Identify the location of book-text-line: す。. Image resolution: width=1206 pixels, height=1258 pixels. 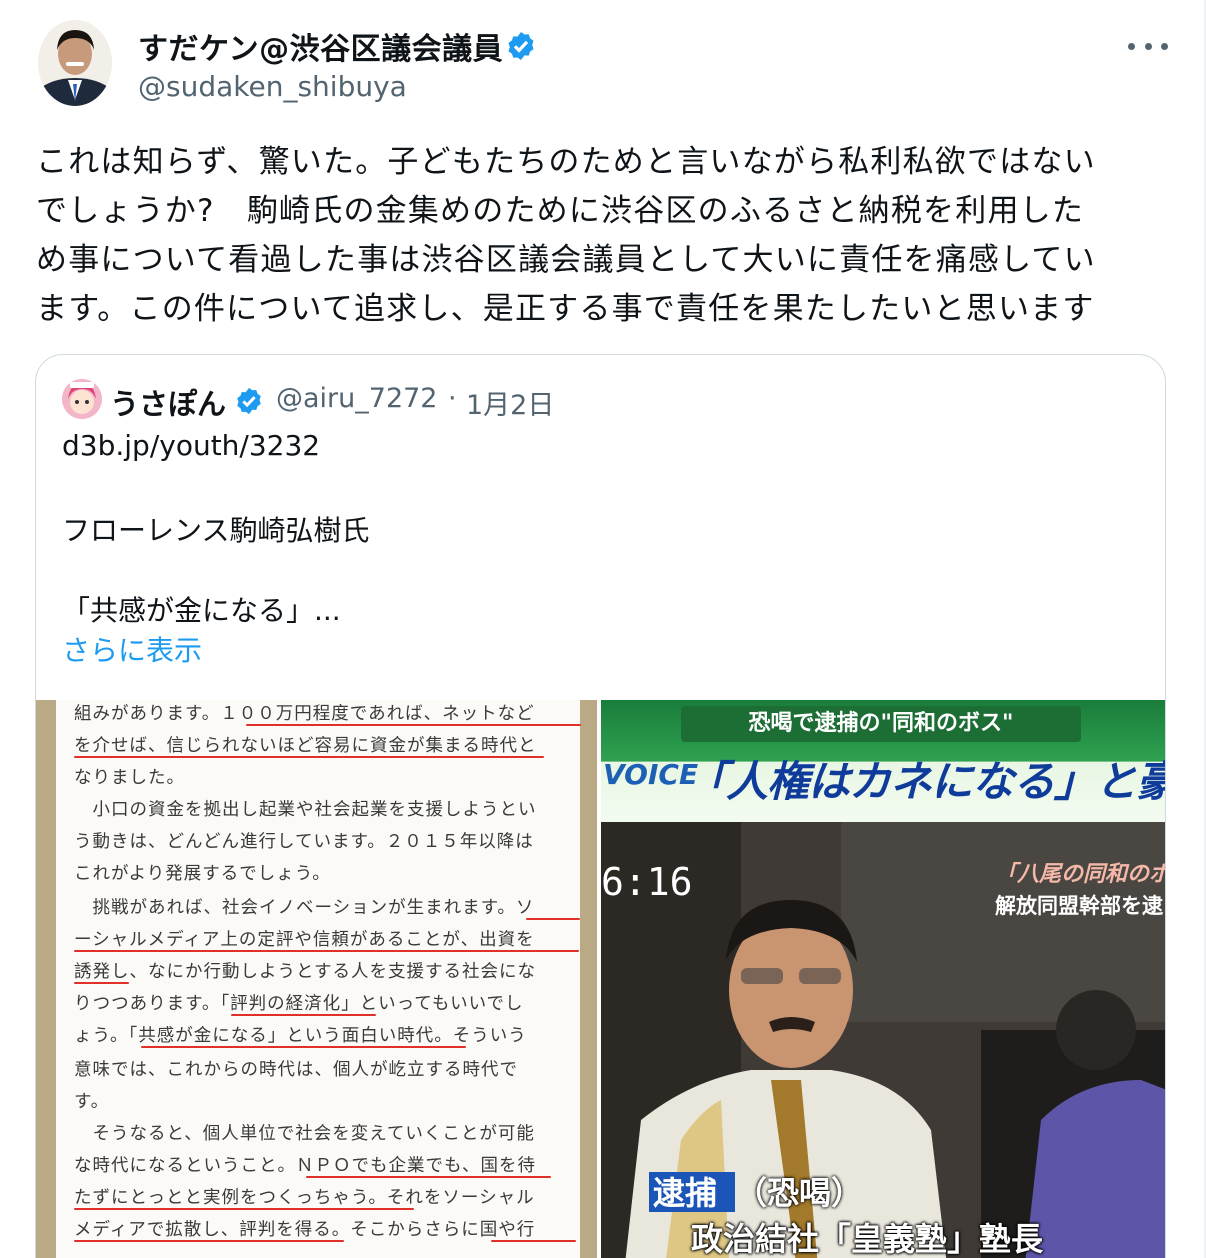
(92, 1102).